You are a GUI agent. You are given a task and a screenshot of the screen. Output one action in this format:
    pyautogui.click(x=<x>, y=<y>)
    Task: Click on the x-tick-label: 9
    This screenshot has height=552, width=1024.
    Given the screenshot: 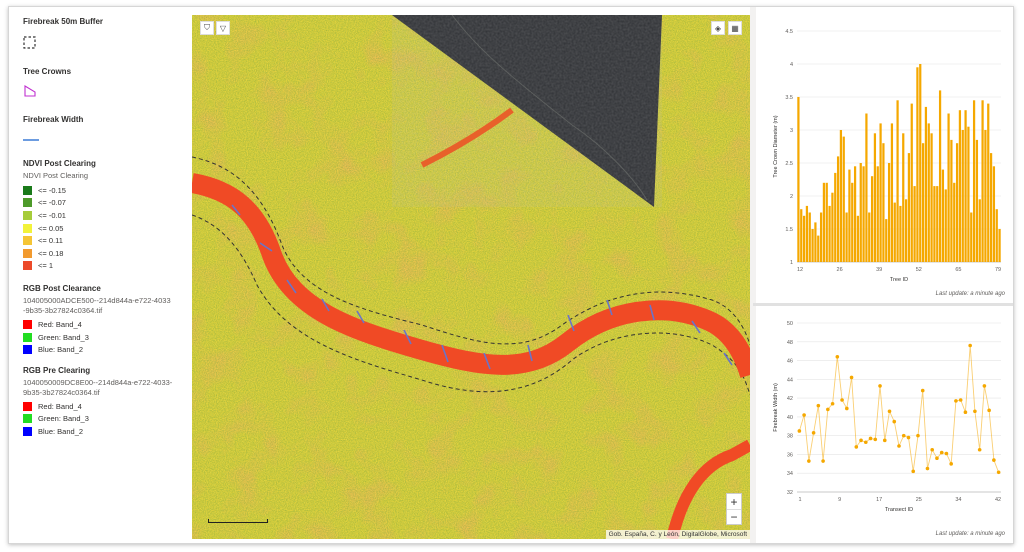 What is the action you would take?
    pyautogui.click(x=839, y=500)
    